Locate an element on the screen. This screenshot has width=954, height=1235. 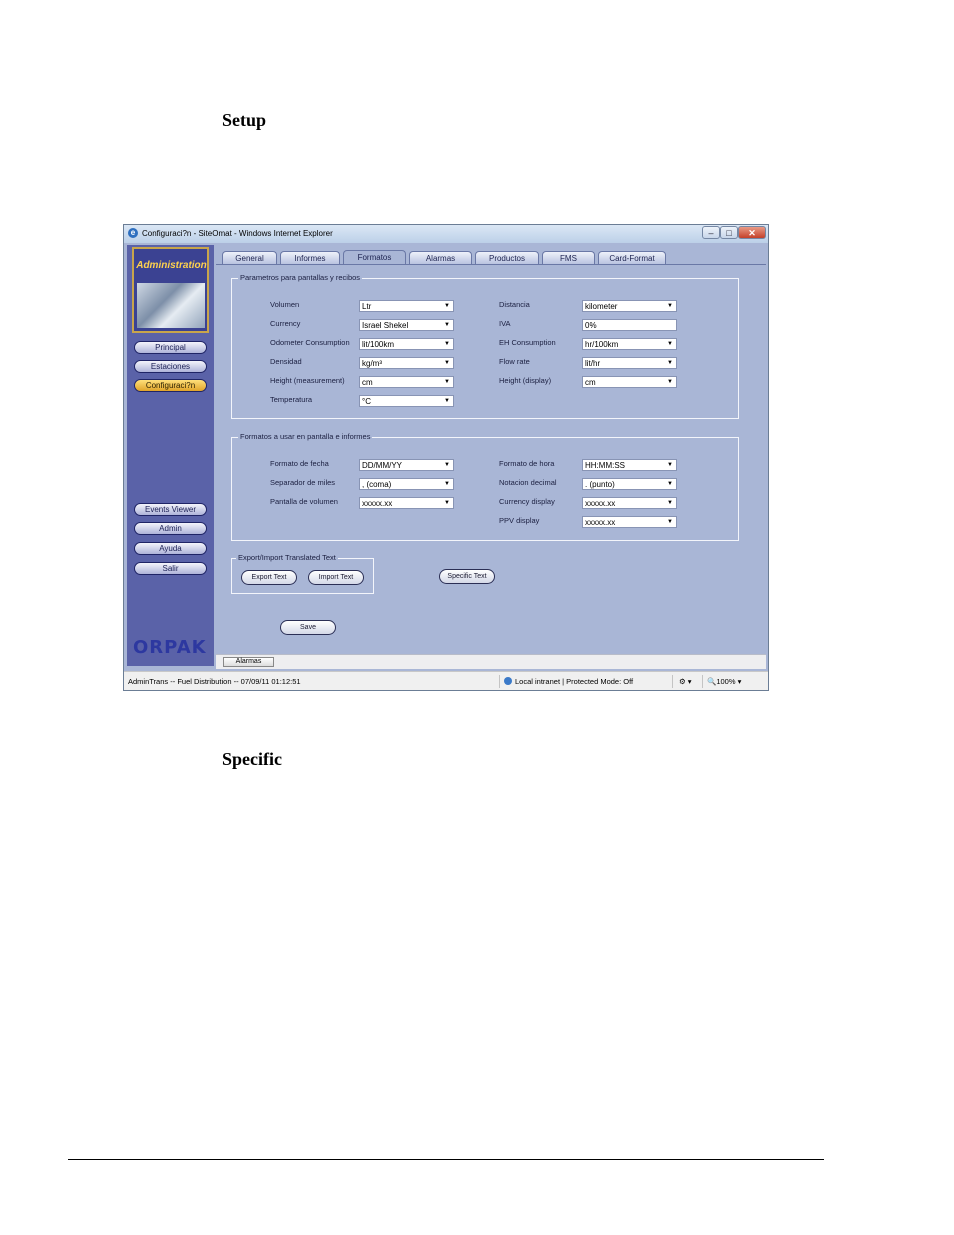
label-formato-hora: Formato de hora is located at coordinates (527, 463).